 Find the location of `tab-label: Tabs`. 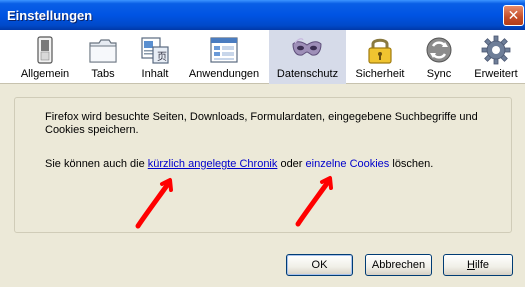

tab-label: Tabs is located at coordinates (103, 74).